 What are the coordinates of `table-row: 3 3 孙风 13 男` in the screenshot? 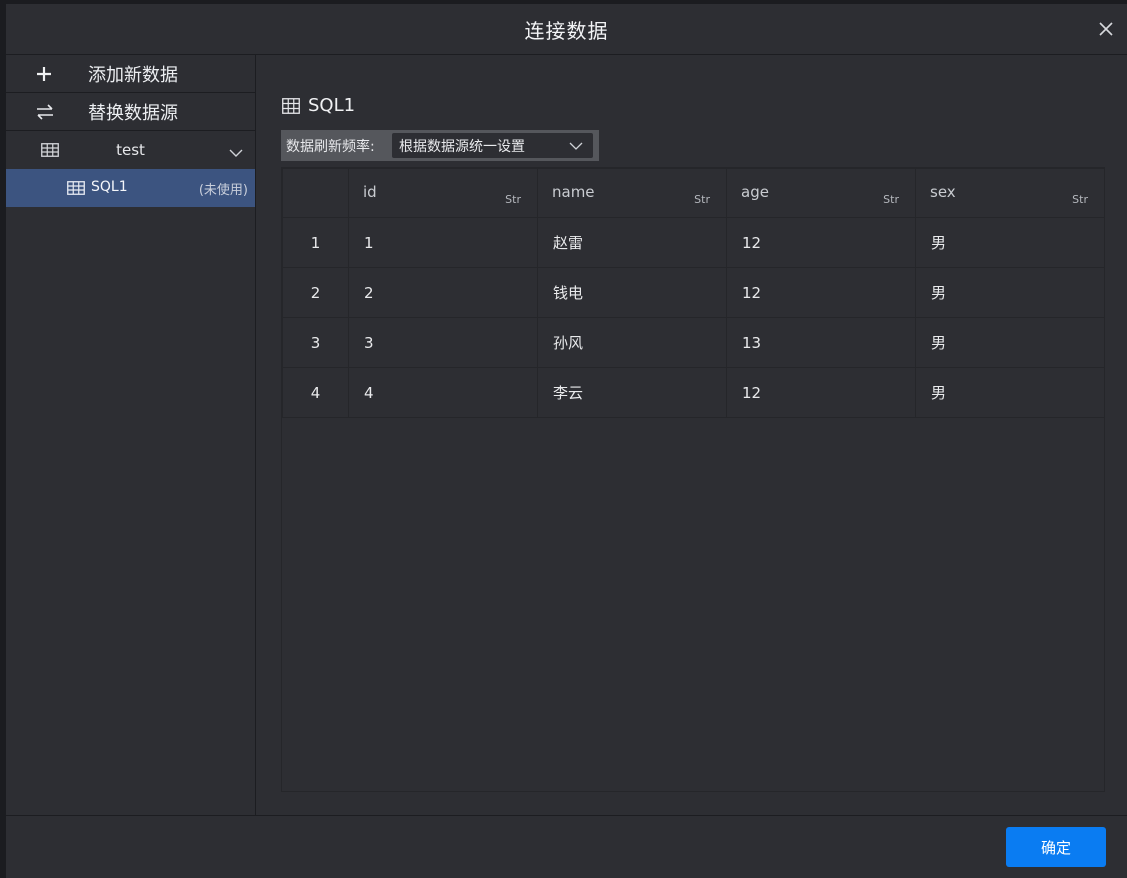 It's located at (693, 342).